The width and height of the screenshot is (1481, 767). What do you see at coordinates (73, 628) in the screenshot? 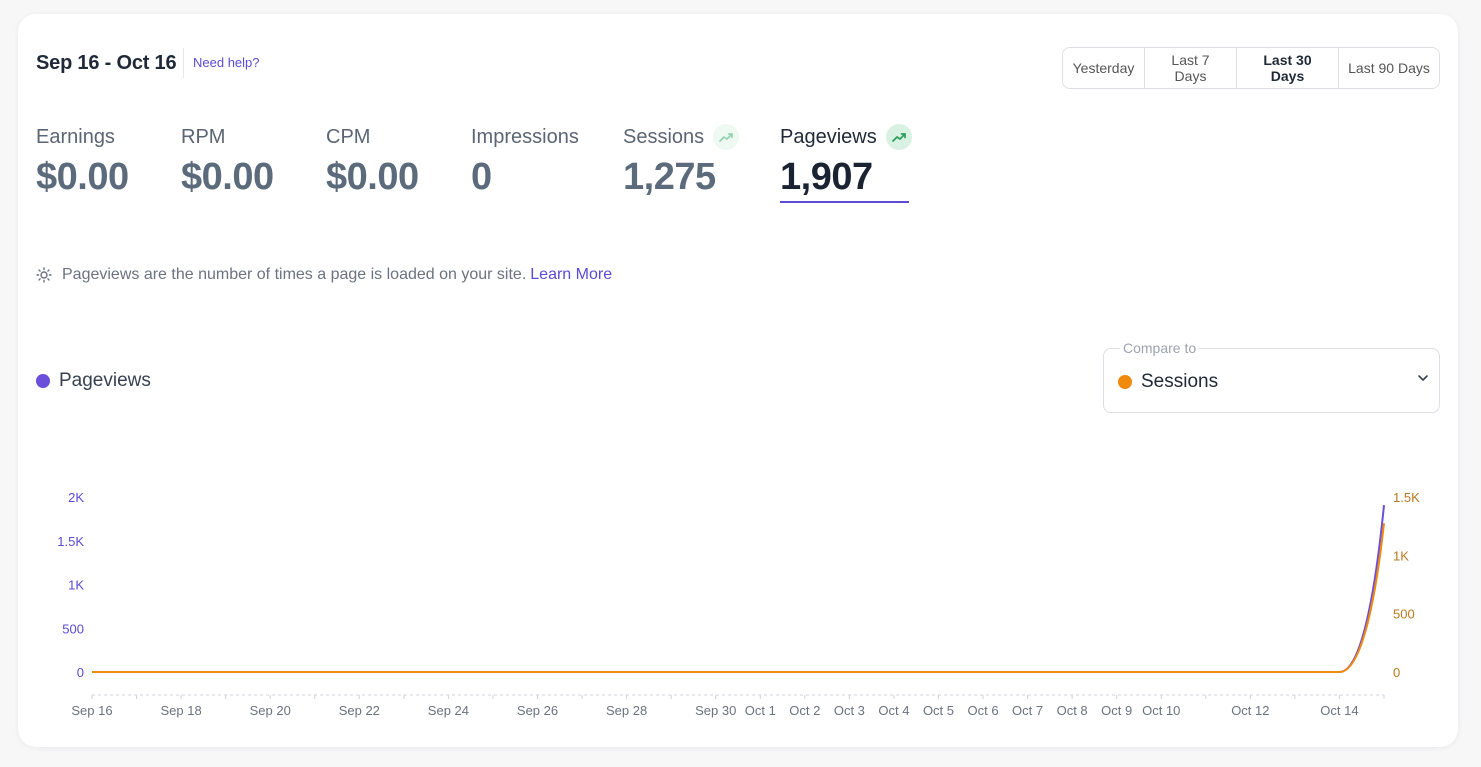
I see `y-left-tick-label: 500` at bounding box center [73, 628].